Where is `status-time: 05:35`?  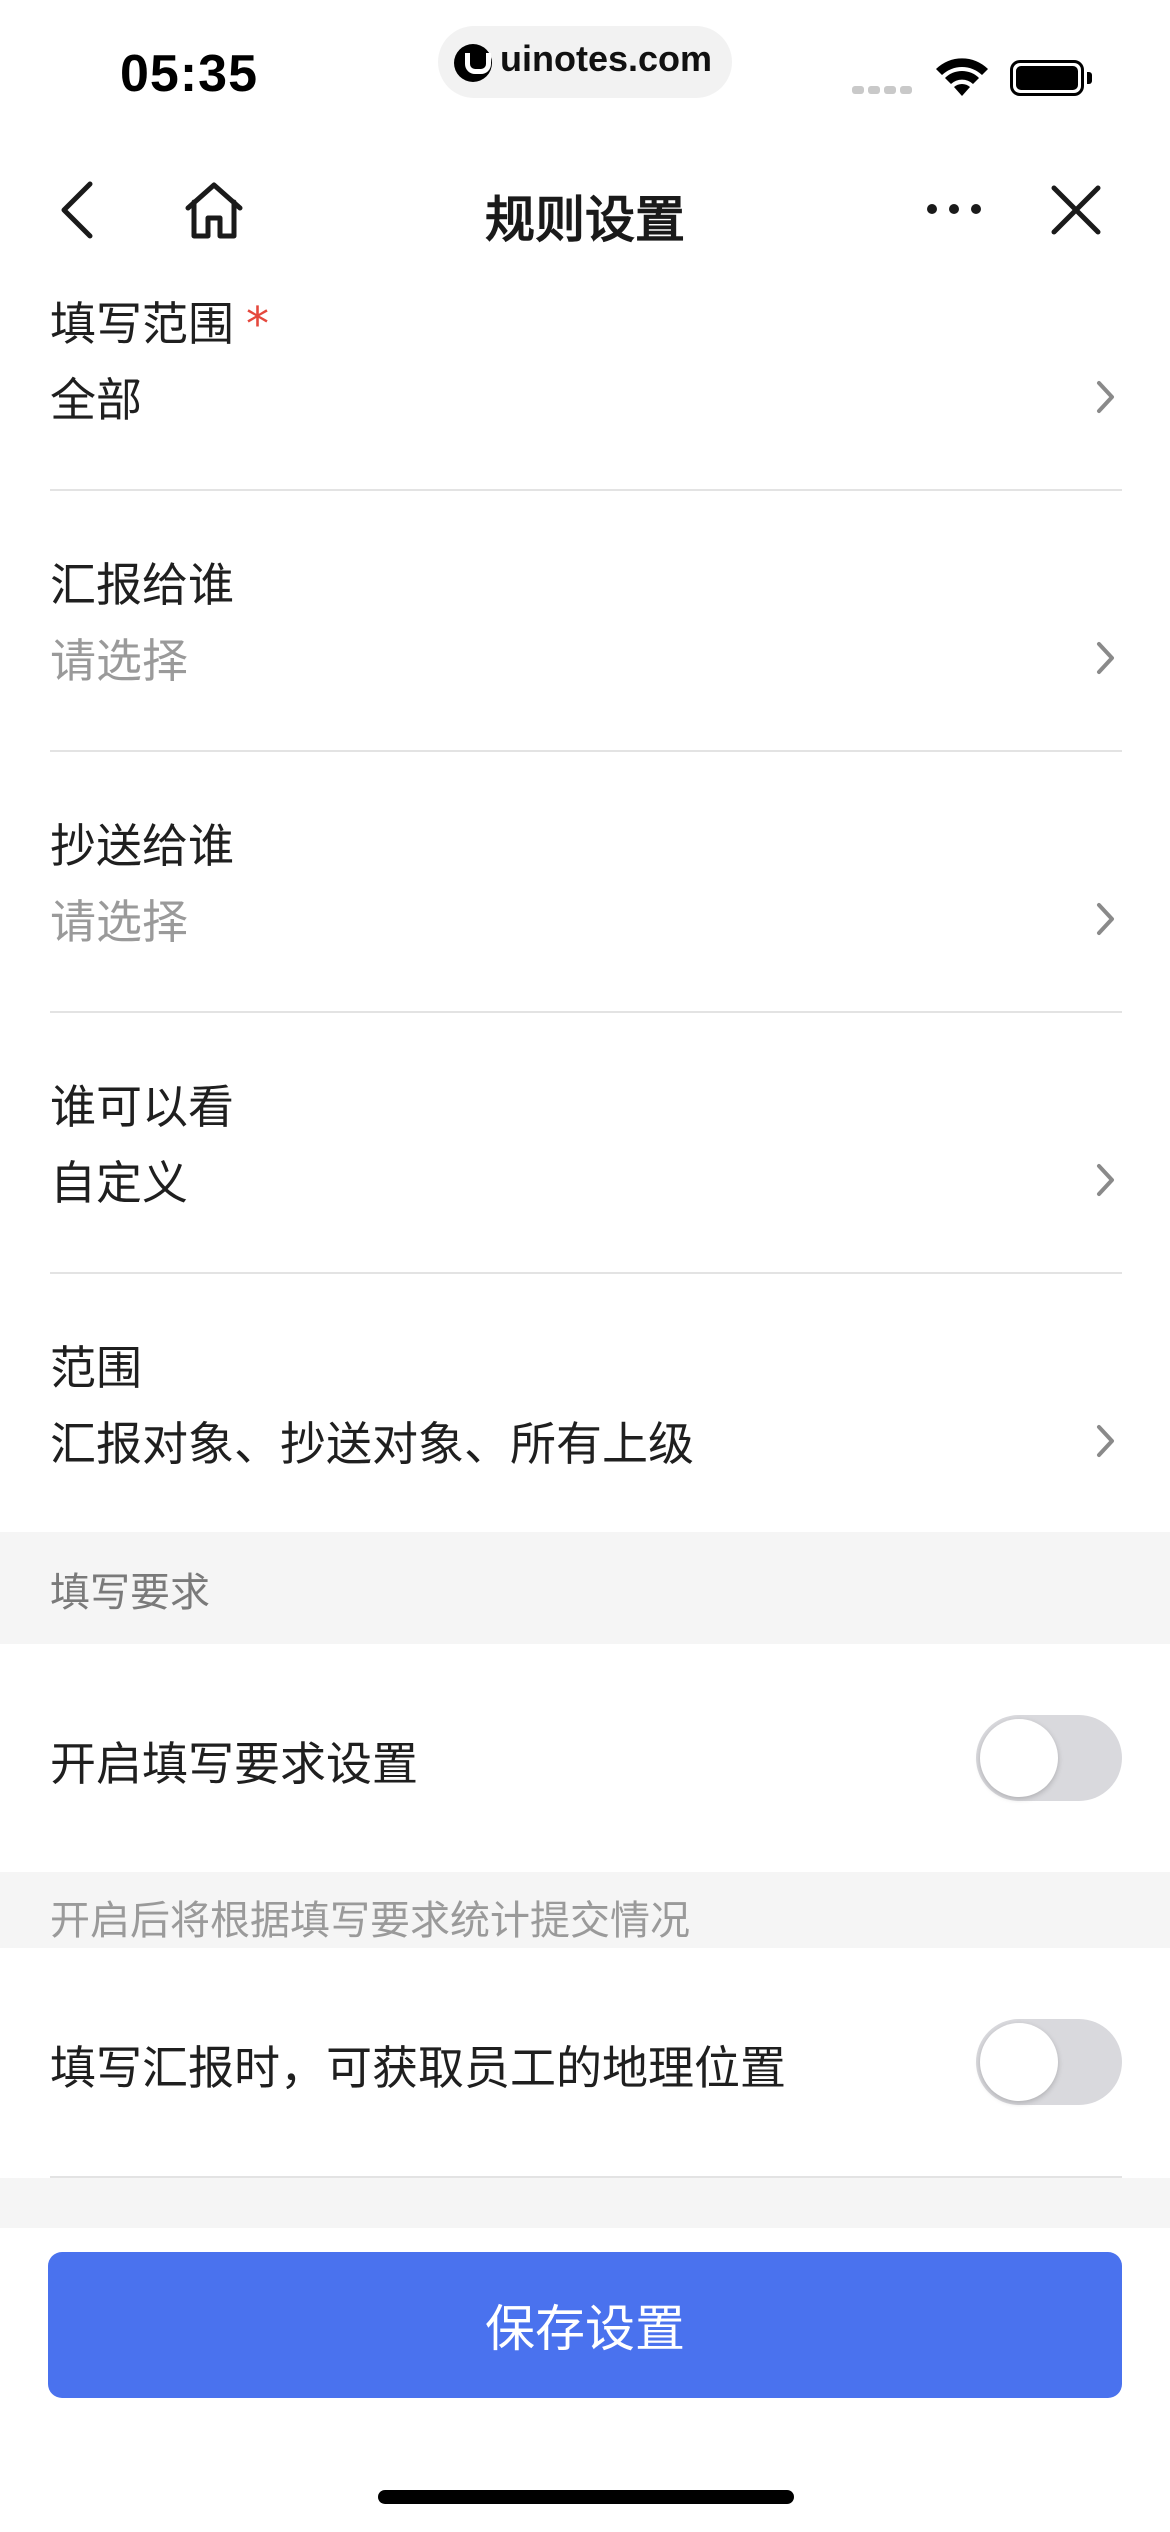 status-time: 05:35 is located at coordinates (189, 74).